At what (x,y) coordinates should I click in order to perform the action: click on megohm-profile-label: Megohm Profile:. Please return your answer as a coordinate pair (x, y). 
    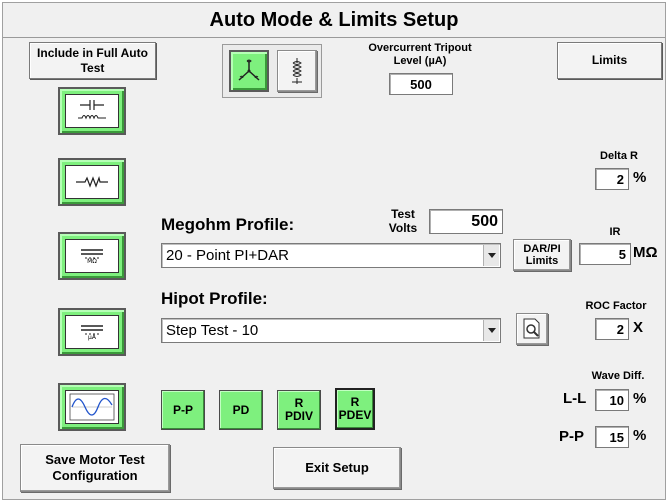
    Looking at the image, I should click on (228, 224).